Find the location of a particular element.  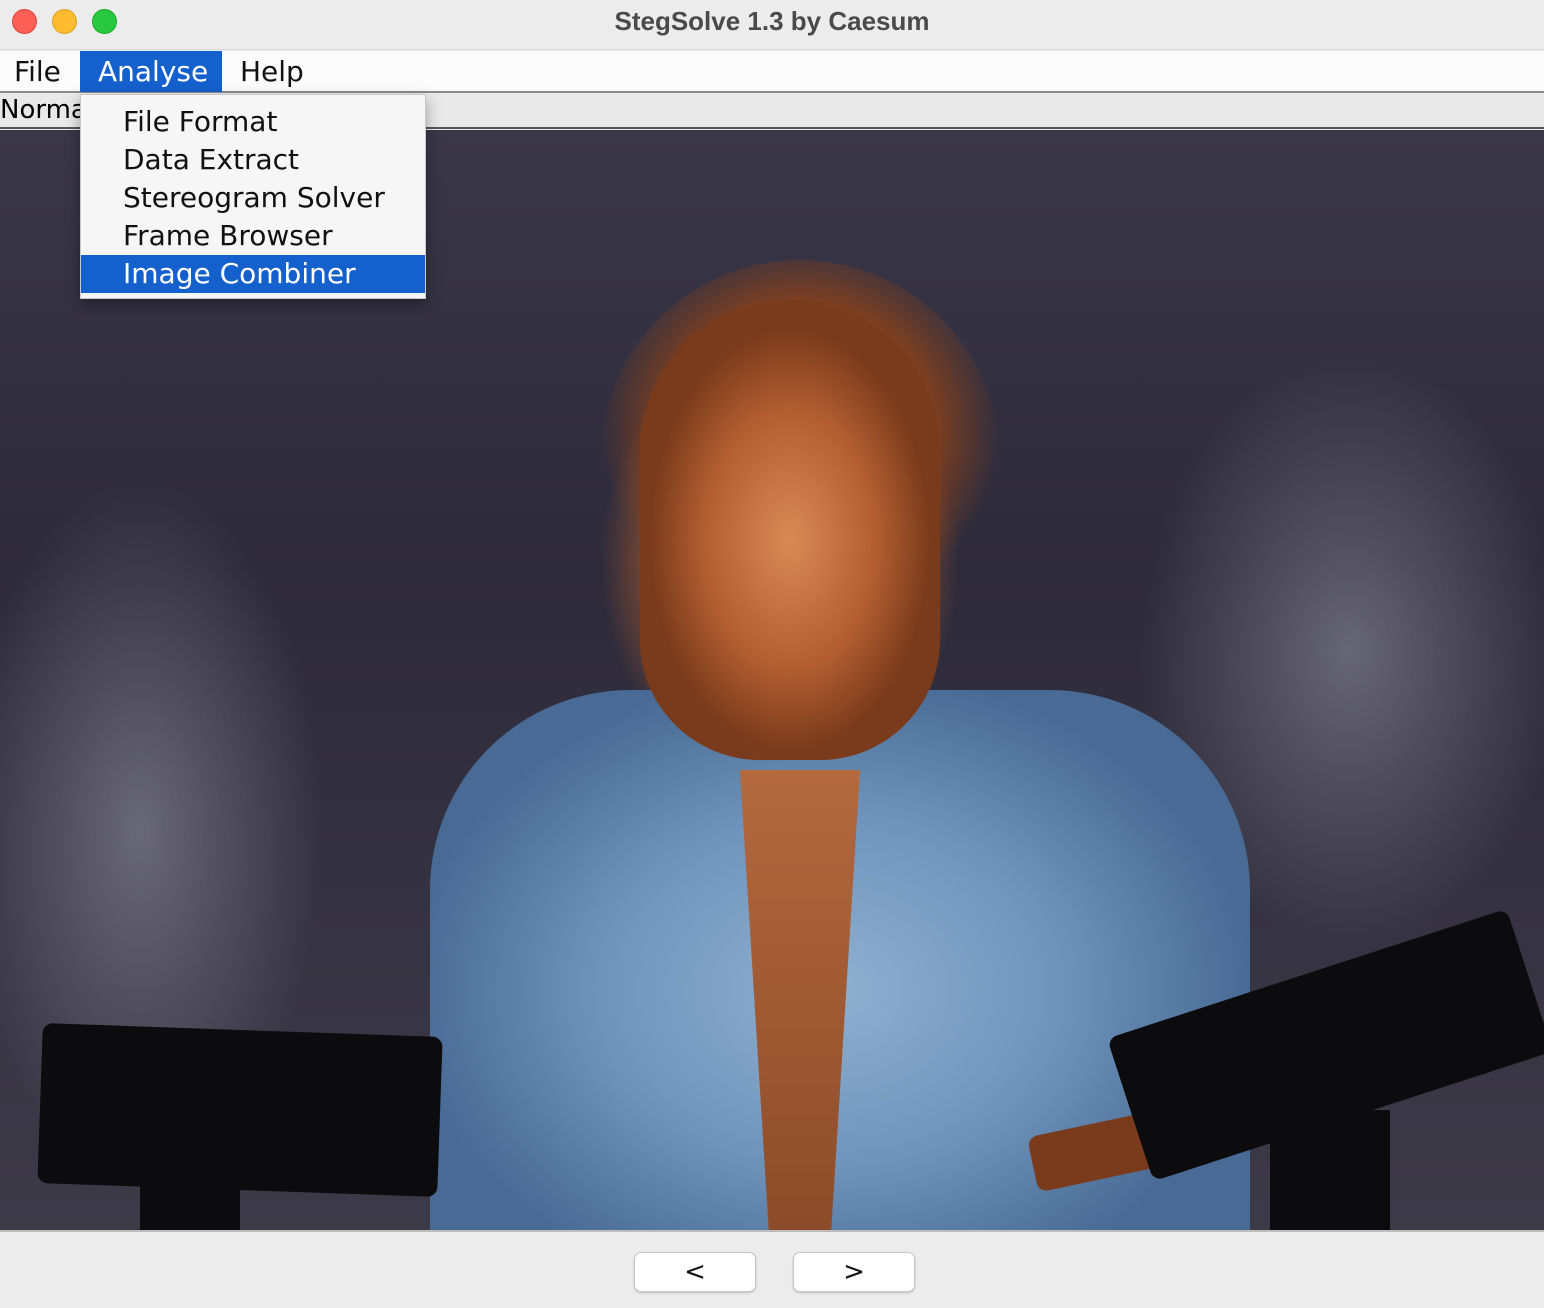

previous-plane-button: < is located at coordinates (695, 1272).